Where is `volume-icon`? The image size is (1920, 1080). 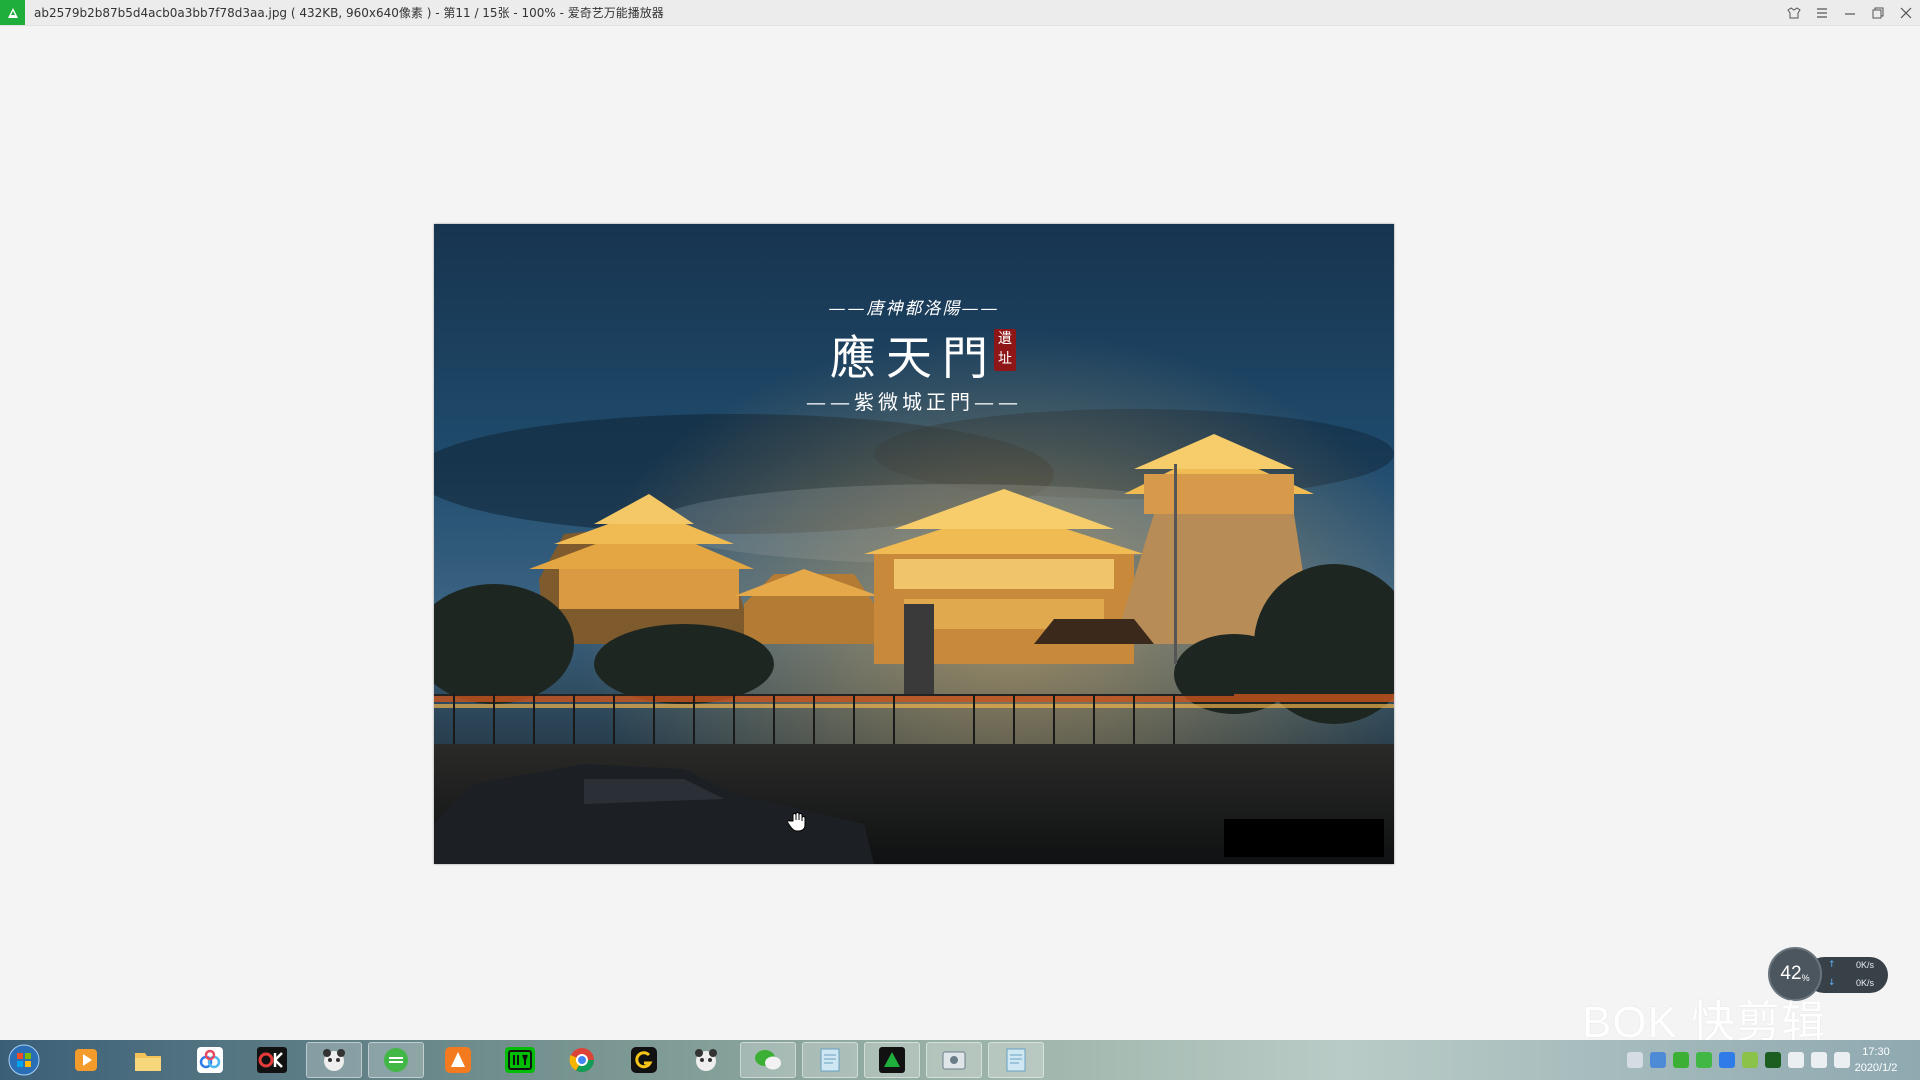 volume-icon is located at coordinates (1819, 1060).